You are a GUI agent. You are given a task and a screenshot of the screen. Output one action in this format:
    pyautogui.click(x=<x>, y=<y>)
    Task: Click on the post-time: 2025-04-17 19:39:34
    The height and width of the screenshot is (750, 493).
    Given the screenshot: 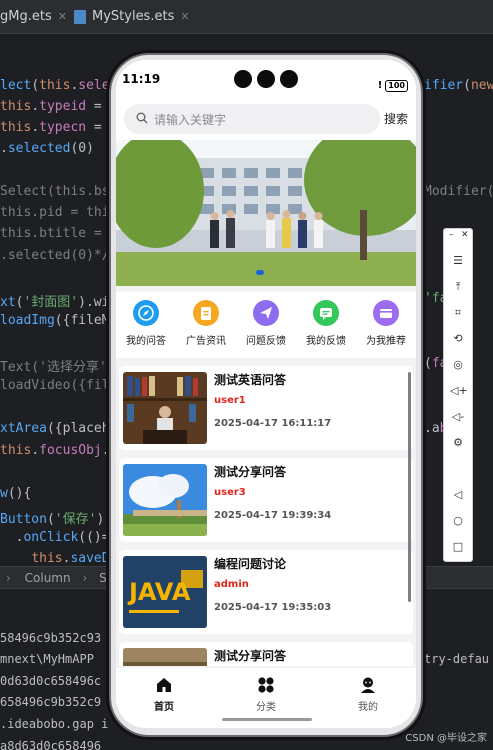 What is the action you would take?
    pyautogui.click(x=273, y=515)
    